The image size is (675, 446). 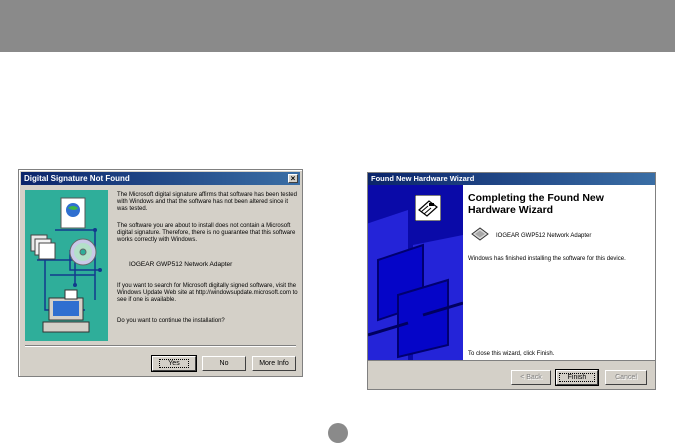 I want to click on close-button: ×, so click(x=293, y=178).